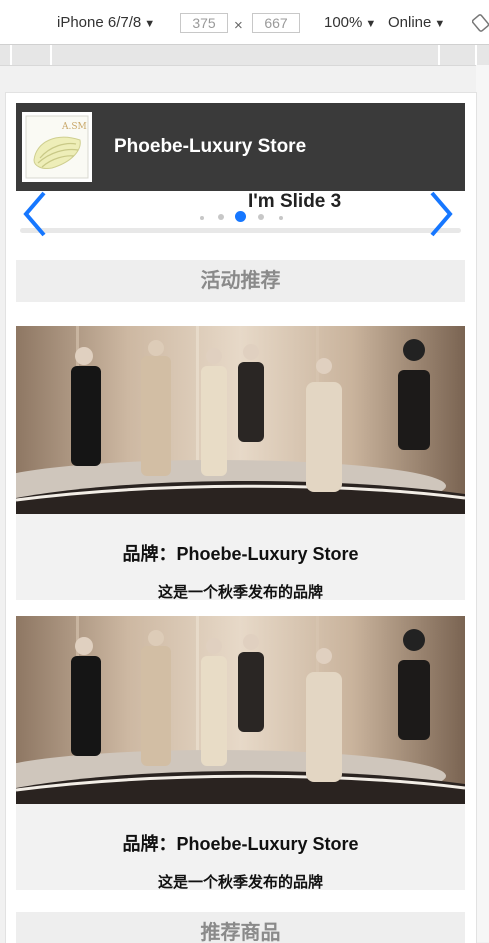  I want to click on store-name: Phoebe-Luxury Store, so click(210, 146).